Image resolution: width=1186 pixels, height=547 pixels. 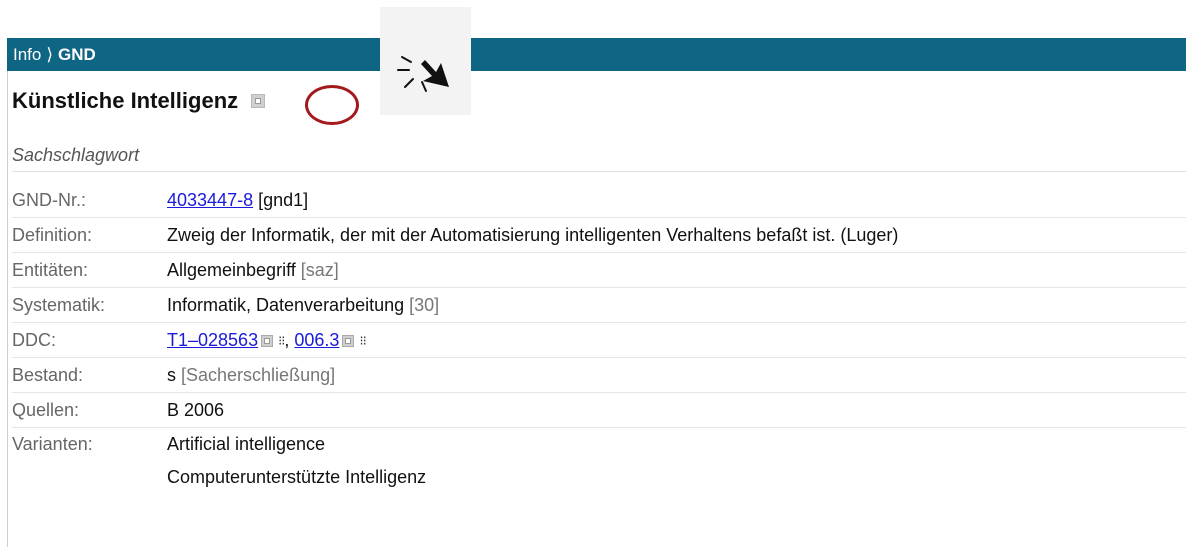 What do you see at coordinates (27, 54) in the screenshot?
I see `breadcrumb-root: Info` at bounding box center [27, 54].